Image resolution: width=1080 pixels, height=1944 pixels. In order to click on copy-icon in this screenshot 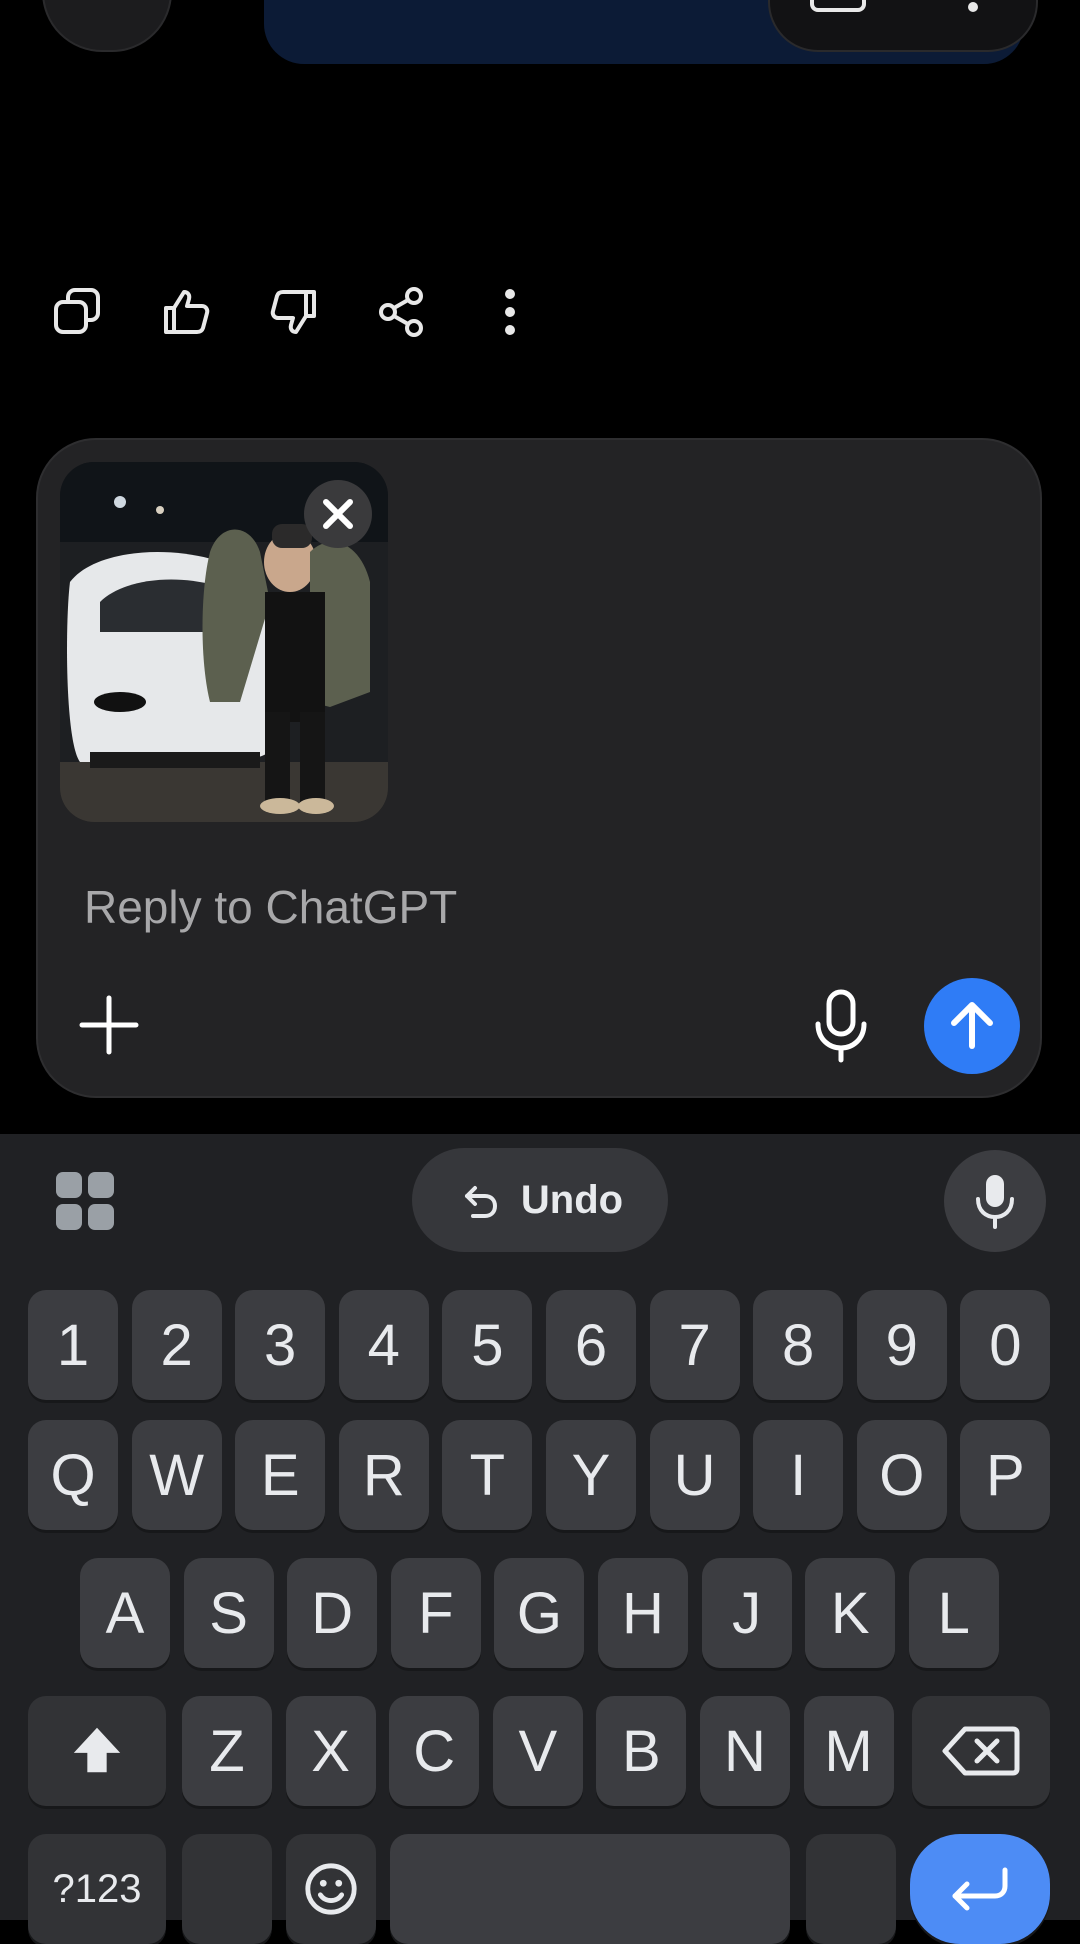, I will do `click(77, 311)`.